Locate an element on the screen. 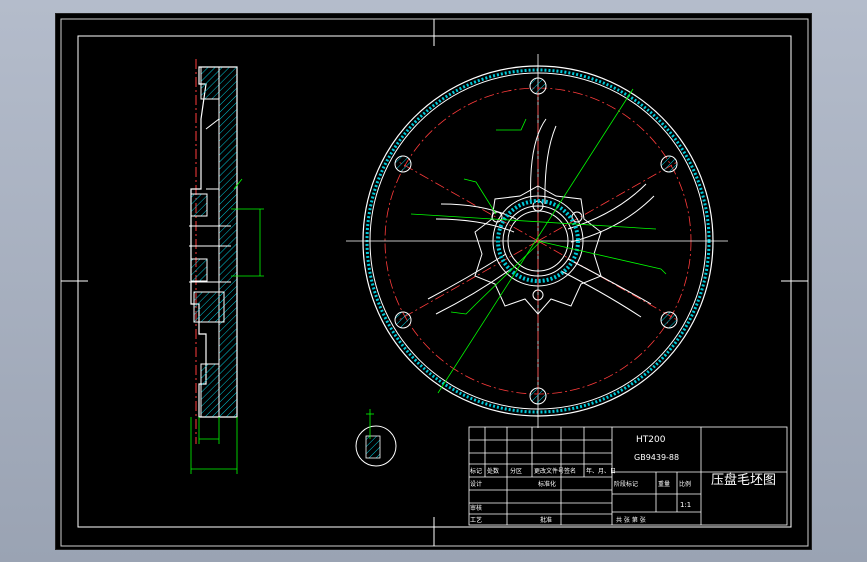  tb-count: 处数 is located at coordinates (493, 471).